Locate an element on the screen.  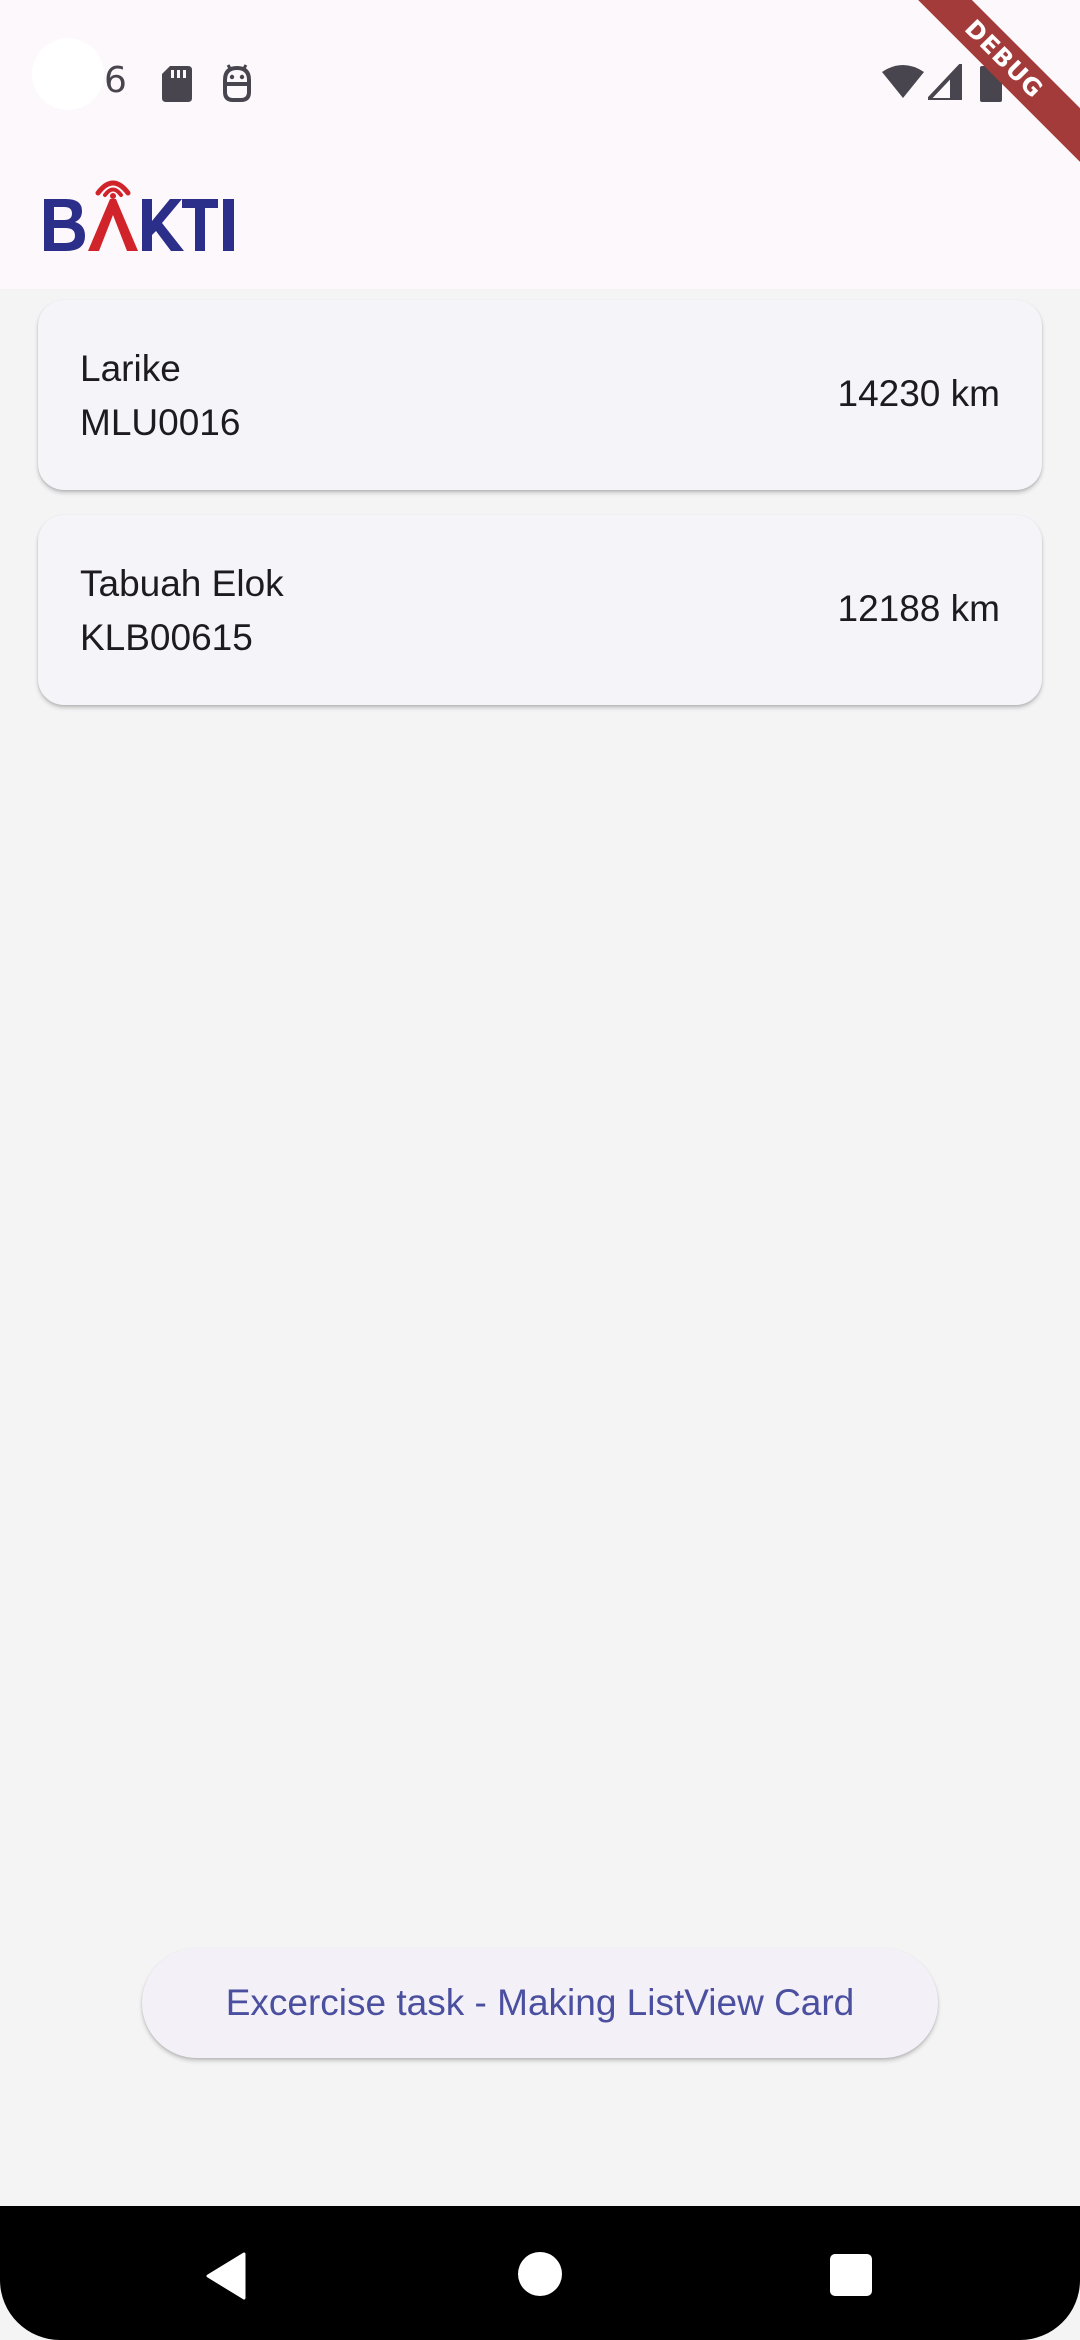
cell-signal-icon is located at coordinates (945, 82).